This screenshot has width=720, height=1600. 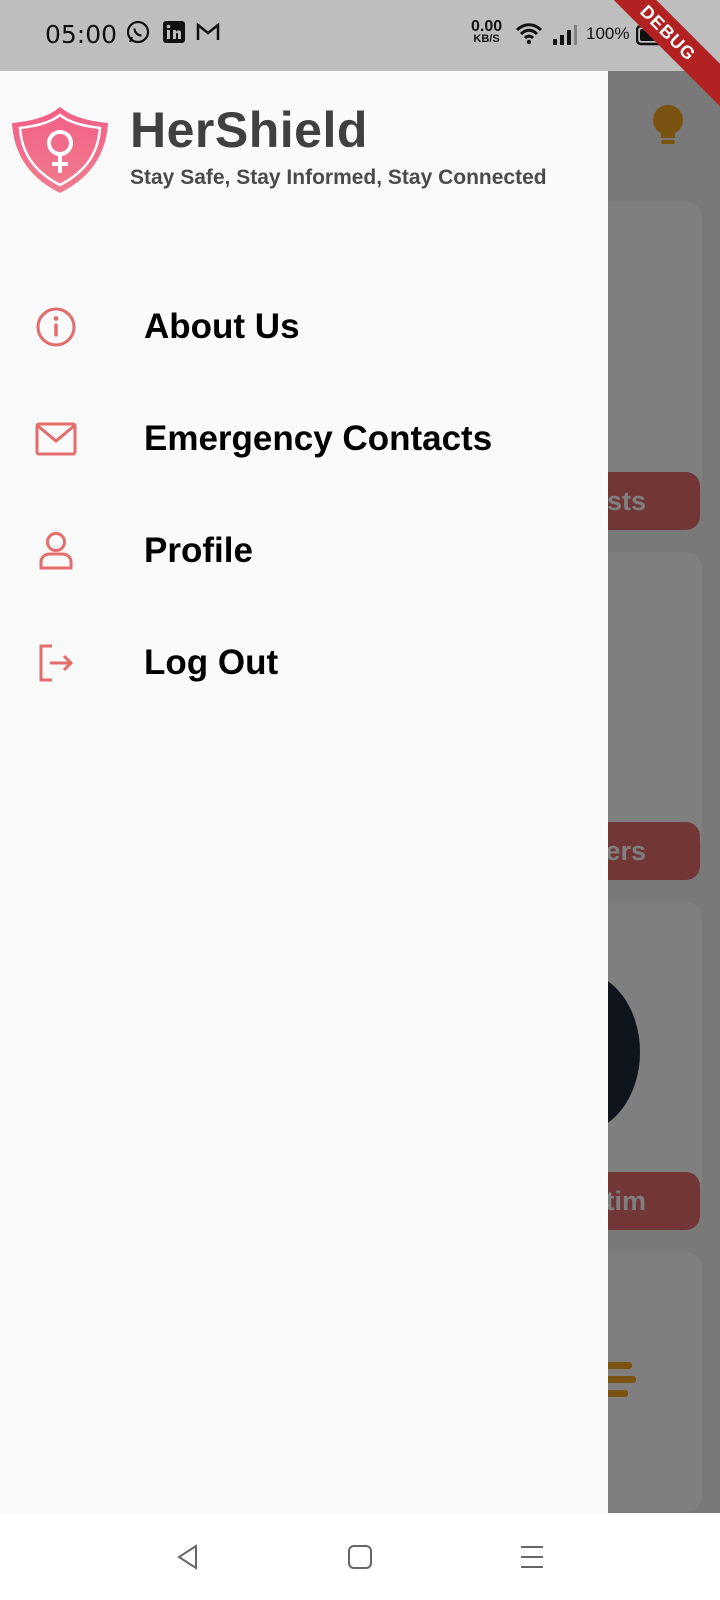 What do you see at coordinates (304, 327) in the screenshot?
I see `menu-item-about-us: About Us` at bounding box center [304, 327].